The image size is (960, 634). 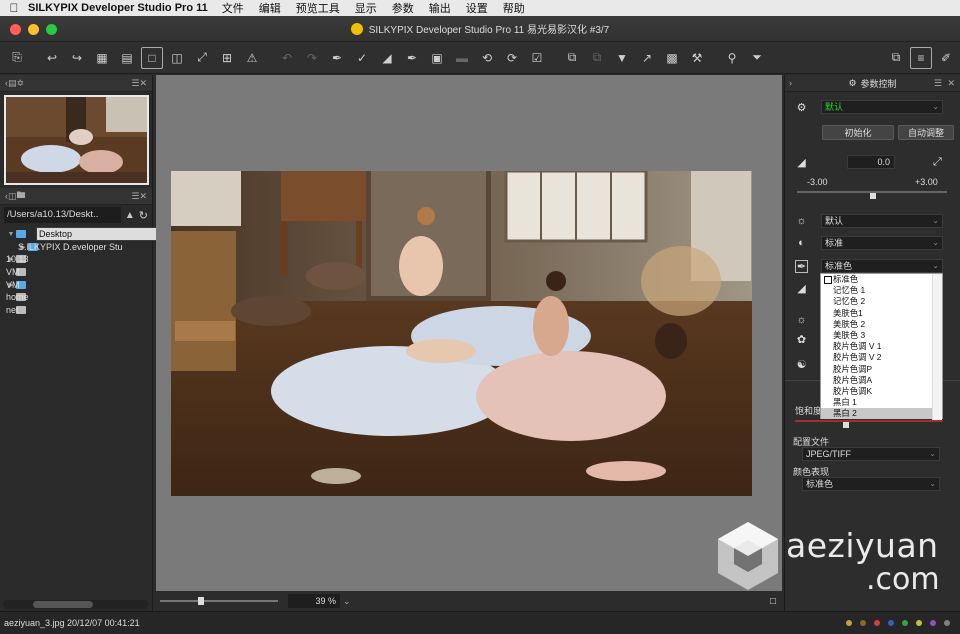 What do you see at coordinates (882, 266) in the screenshot?
I see `color-select: 标准色 ⌄` at bounding box center [882, 266].